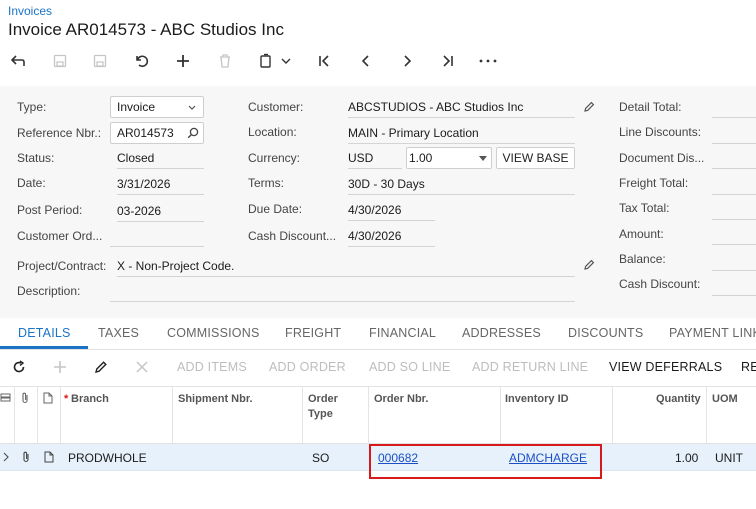  I want to click on terms-value: 30D - 30 Days, so click(461, 186).